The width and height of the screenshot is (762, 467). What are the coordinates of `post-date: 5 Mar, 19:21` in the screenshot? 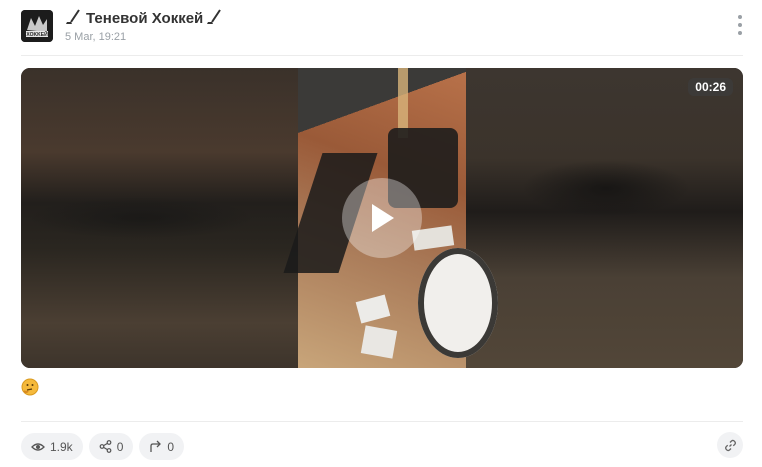 It's located at (96, 37).